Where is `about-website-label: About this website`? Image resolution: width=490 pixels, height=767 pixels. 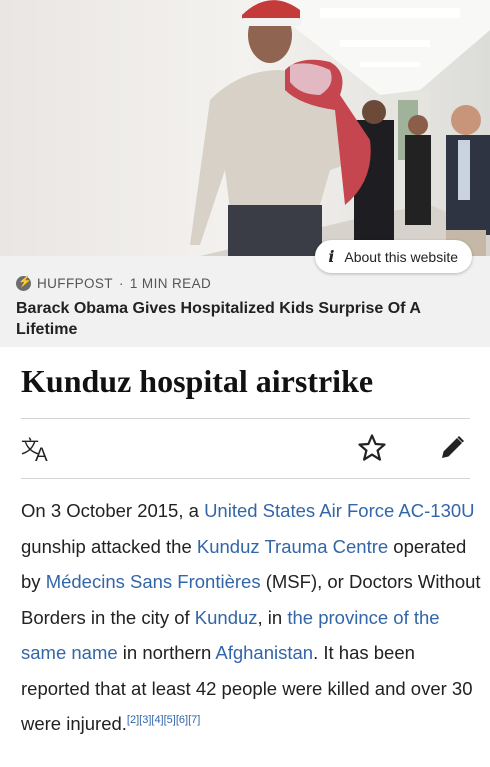 about-website-label: About this website is located at coordinates (401, 256).